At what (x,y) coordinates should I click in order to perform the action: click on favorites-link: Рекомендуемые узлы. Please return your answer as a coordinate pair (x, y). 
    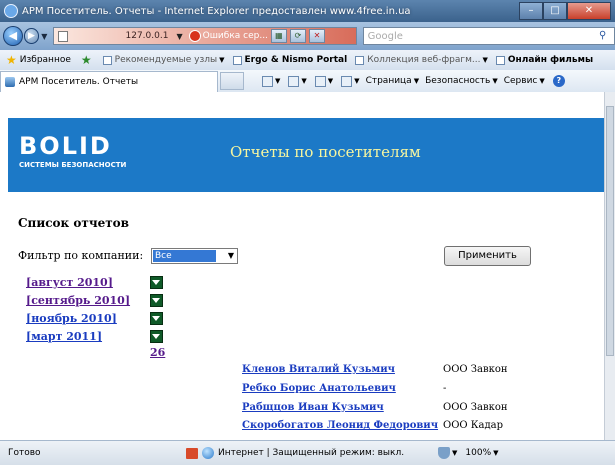
    Looking at the image, I should click on (166, 60).